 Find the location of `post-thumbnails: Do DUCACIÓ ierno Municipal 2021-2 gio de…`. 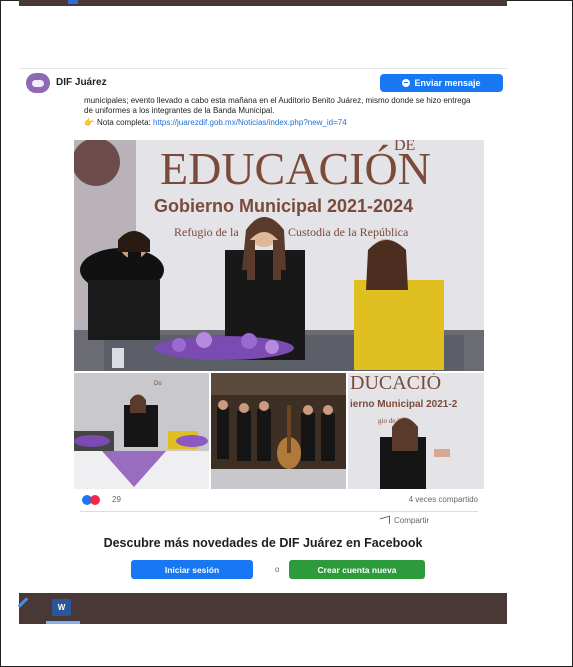

post-thumbnails: Do DUCACIÓ ierno Municipal 2021-2 gio de… is located at coordinates (279, 431).